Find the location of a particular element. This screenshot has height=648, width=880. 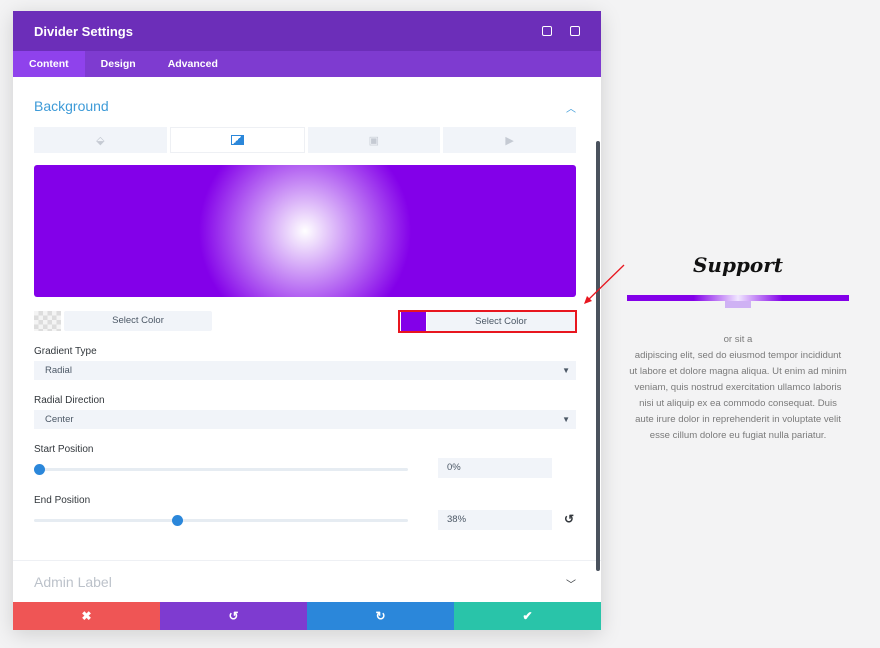

transparent-swatch is located at coordinates (47, 321).